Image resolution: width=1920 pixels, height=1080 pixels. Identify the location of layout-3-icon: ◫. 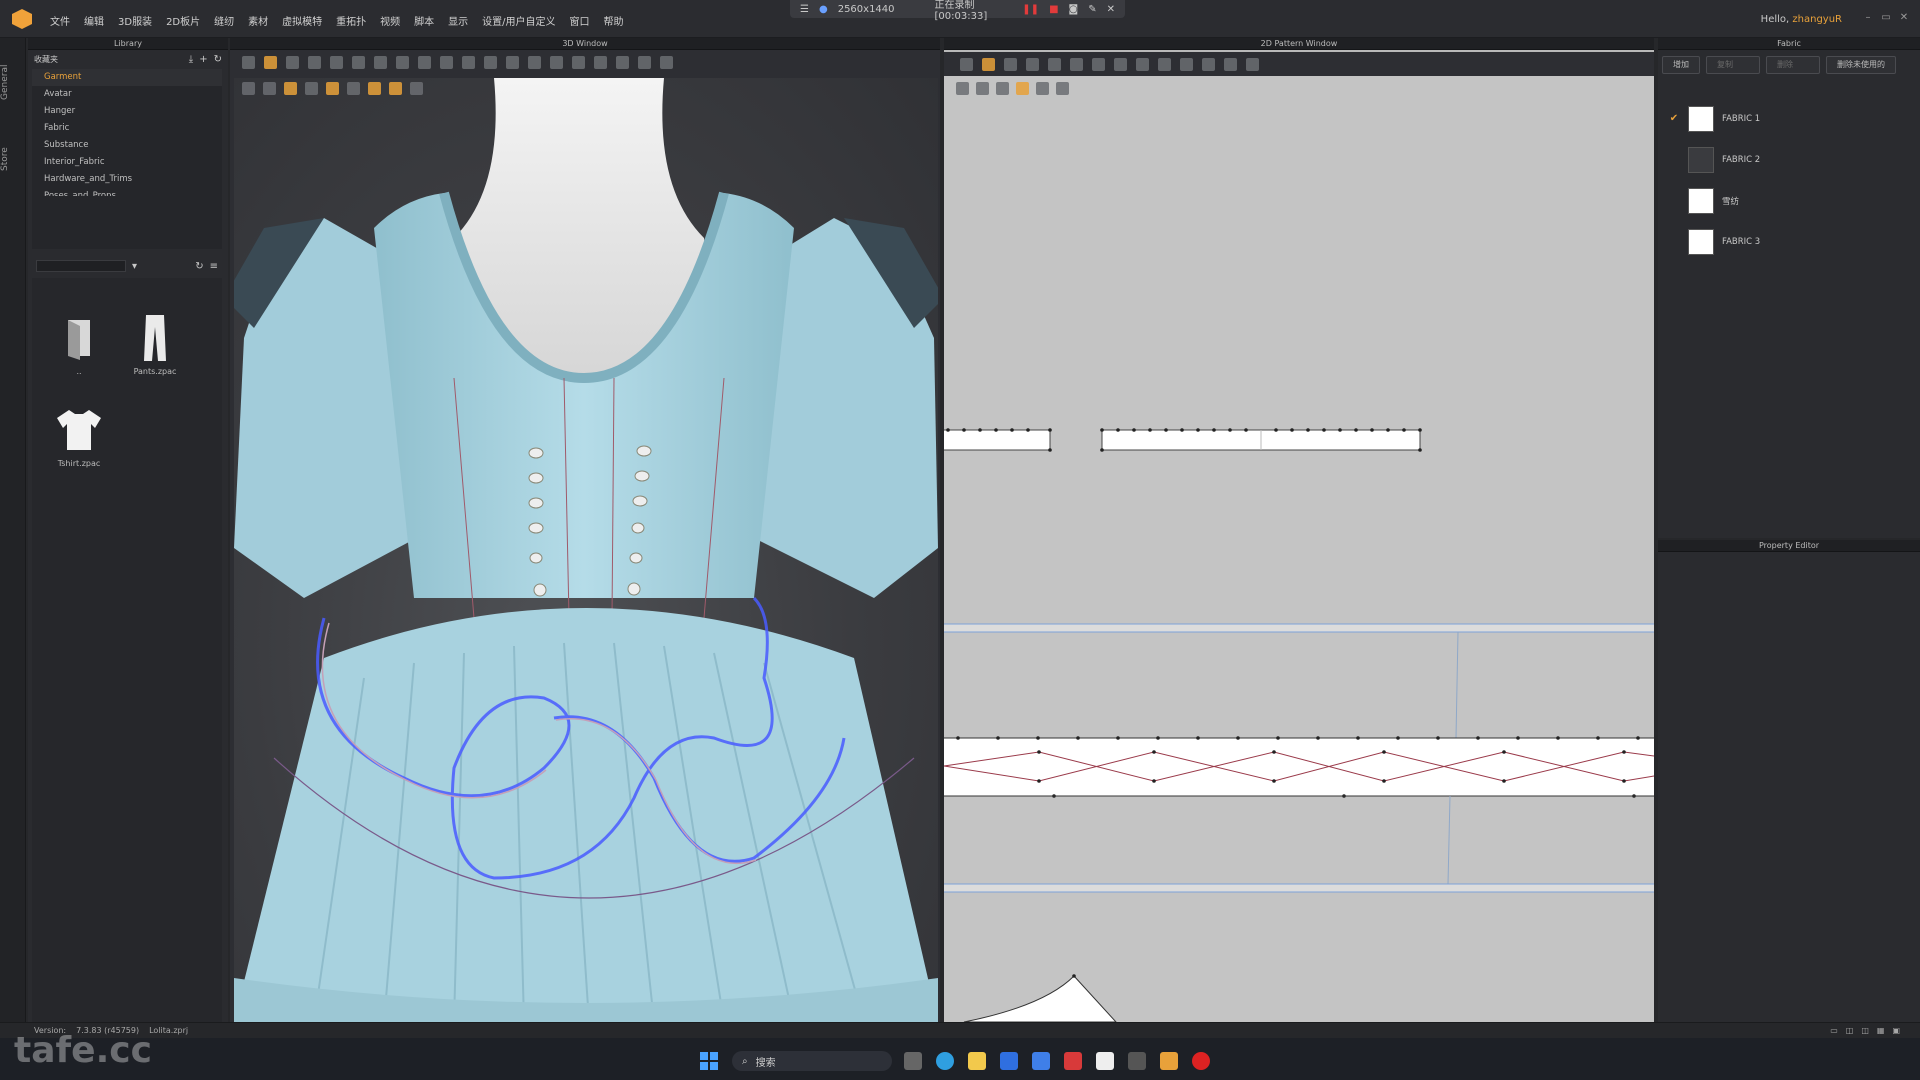
(1865, 1030).